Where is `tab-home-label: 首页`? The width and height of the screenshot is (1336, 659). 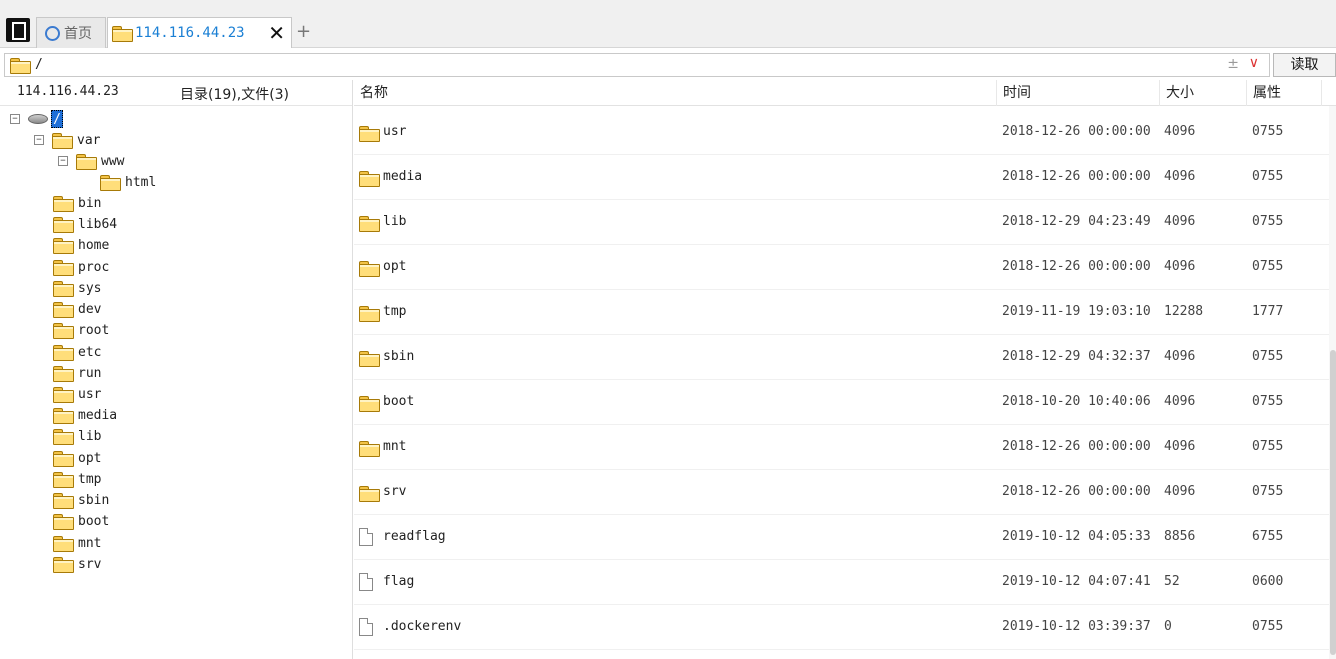
tab-home-label: 首页 is located at coordinates (78, 34).